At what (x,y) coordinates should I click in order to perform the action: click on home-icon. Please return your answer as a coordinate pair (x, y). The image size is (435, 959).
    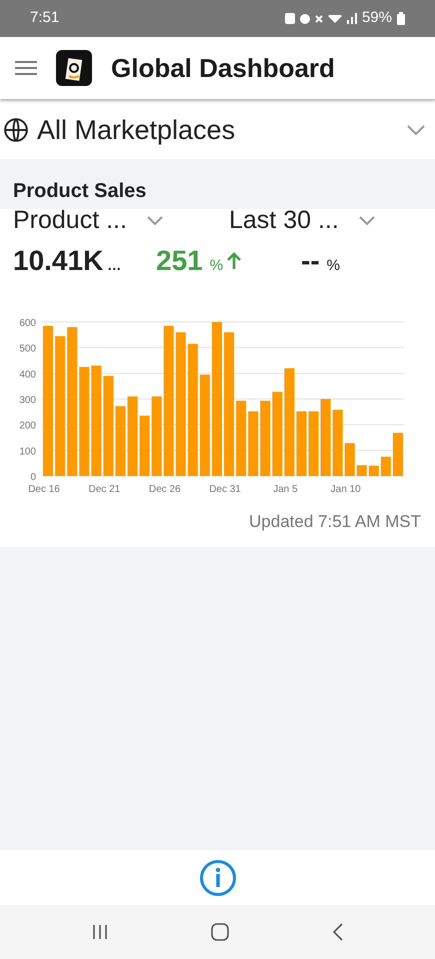
    Looking at the image, I should click on (220, 932).